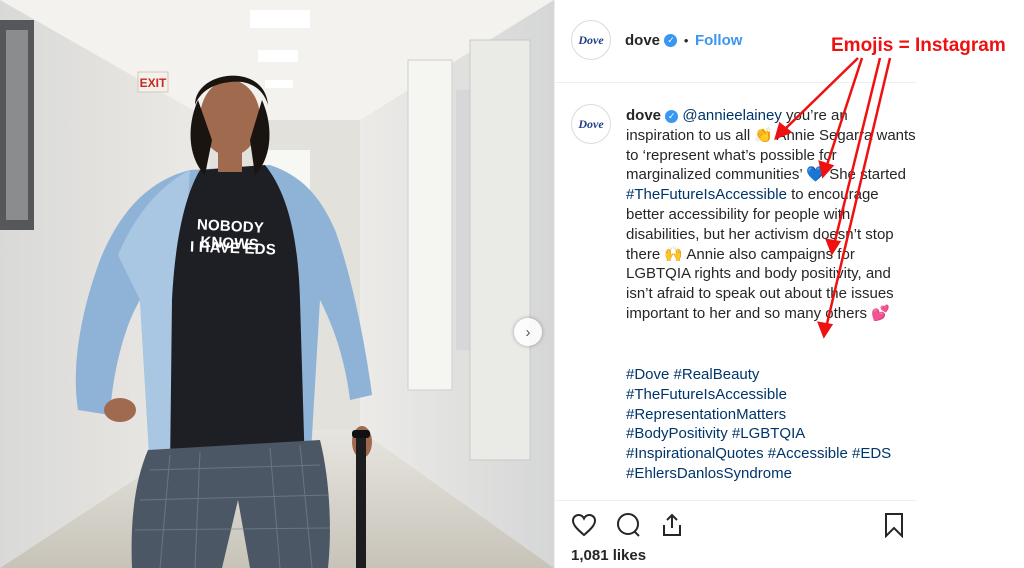 The image size is (1024, 568). I want to click on caption-username: dove, so click(643, 115).